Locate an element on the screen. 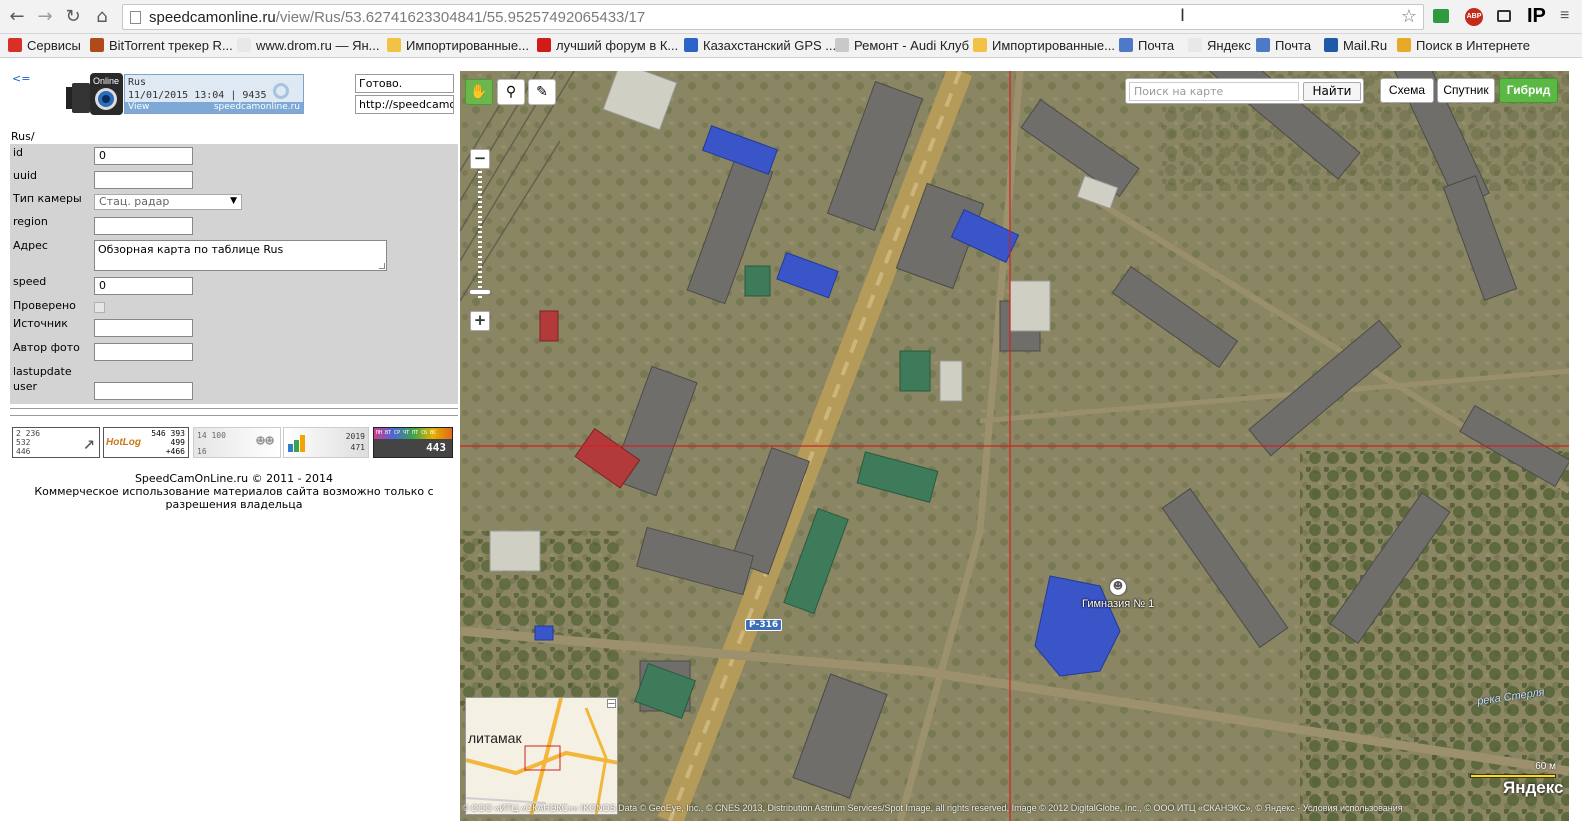 The image size is (1582, 831). reload-icon: ↻ is located at coordinates (73, 17).